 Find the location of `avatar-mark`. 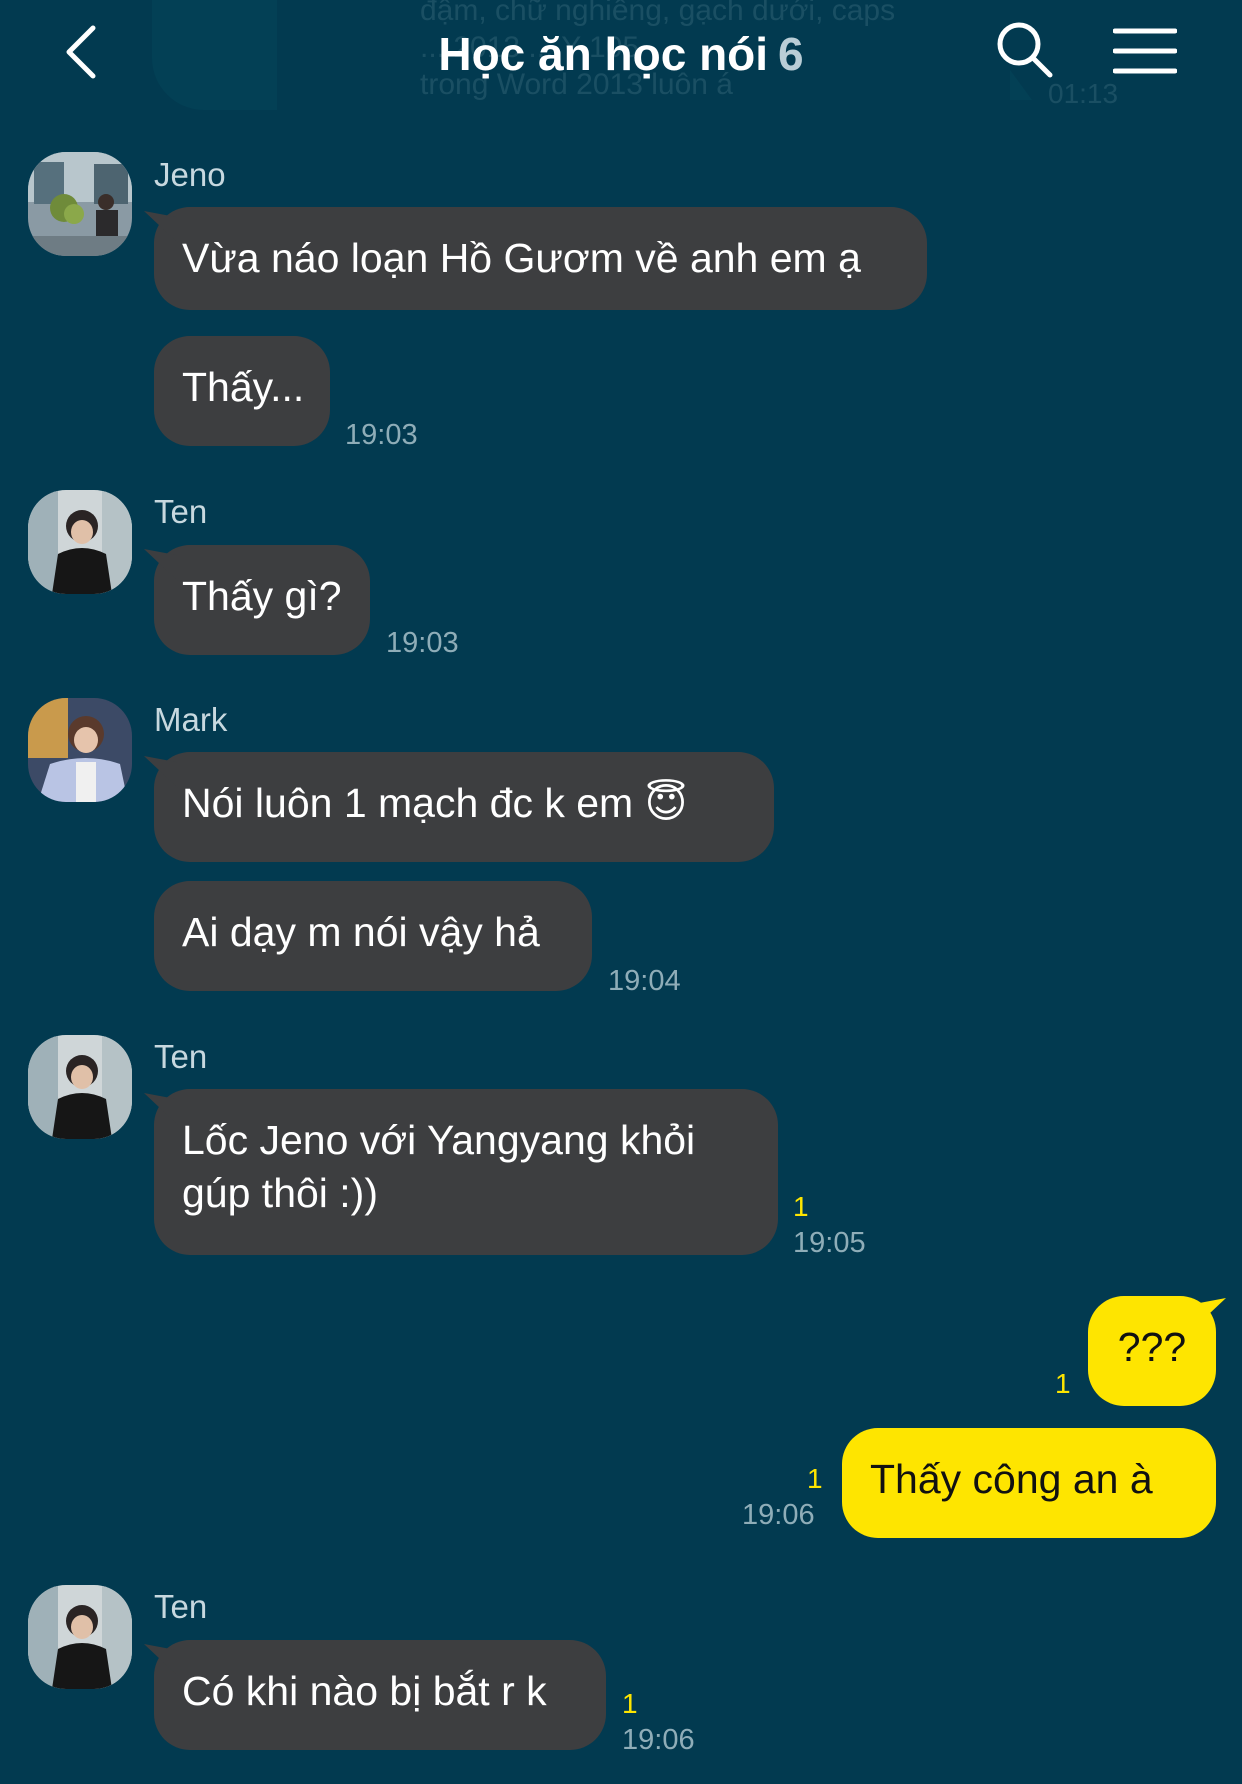

avatar-mark is located at coordinates (80, 750).